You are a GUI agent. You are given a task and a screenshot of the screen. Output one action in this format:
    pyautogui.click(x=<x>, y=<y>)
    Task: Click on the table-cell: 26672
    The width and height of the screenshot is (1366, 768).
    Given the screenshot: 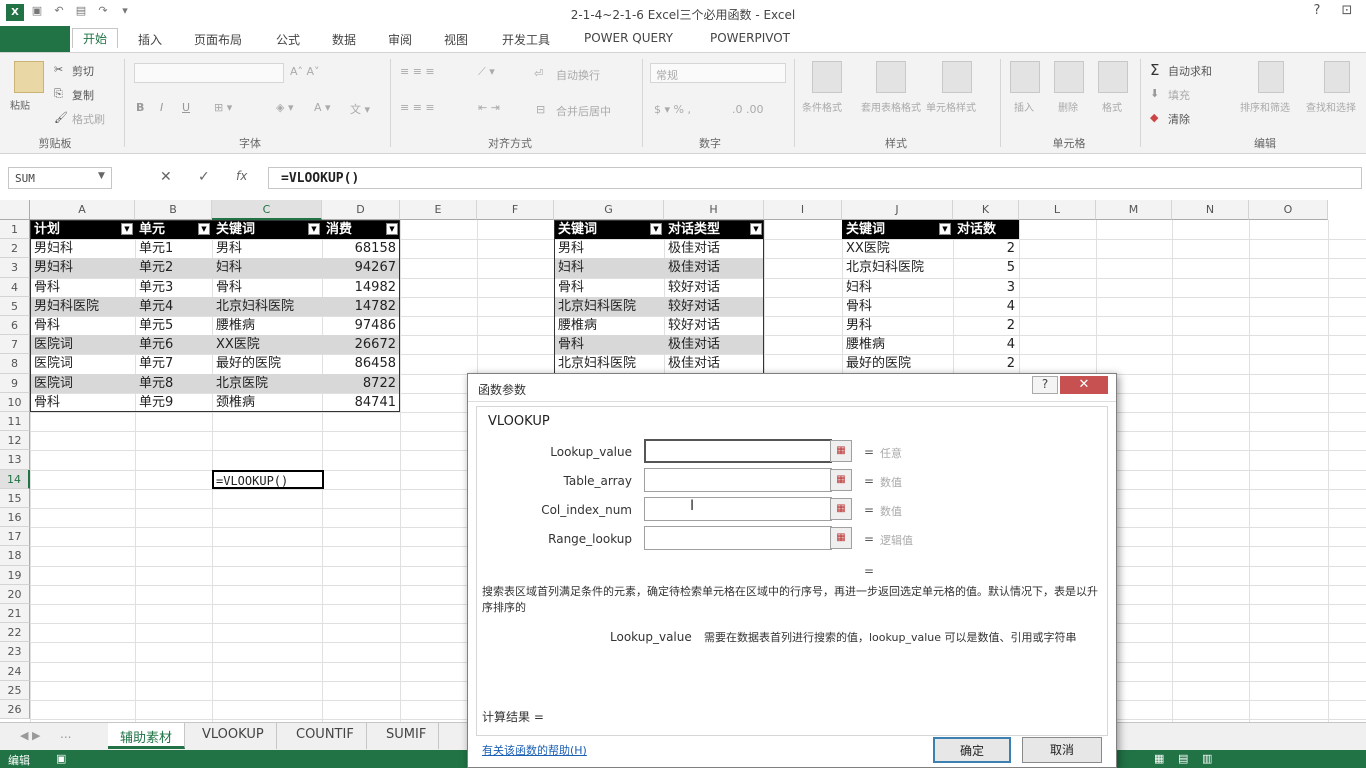 What is the action you would take?
    pyautogui.click(x=361, y=345)
    